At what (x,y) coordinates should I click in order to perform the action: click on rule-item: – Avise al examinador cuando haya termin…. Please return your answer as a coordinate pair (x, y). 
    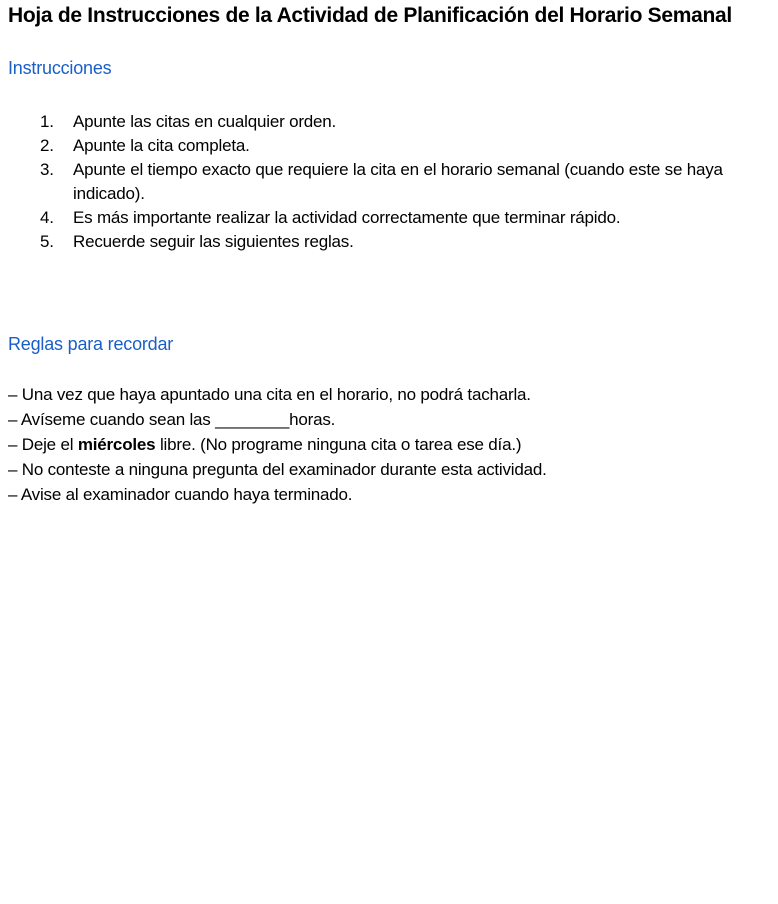
    Looking at the image, I should click on (180, 494).